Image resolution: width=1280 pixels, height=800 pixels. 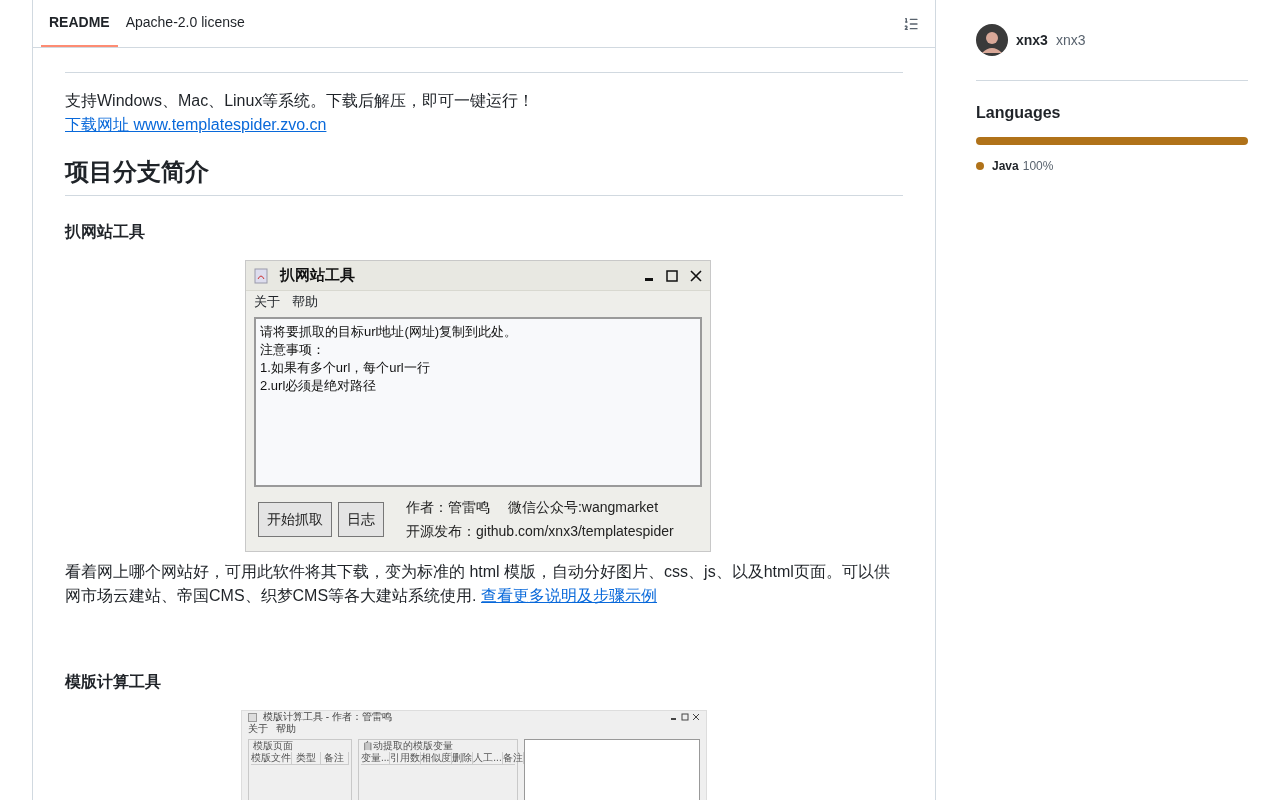 I want to click on window-title: 模版计算工具 - 作者：管雷鸣, so click(x=328, y=717).